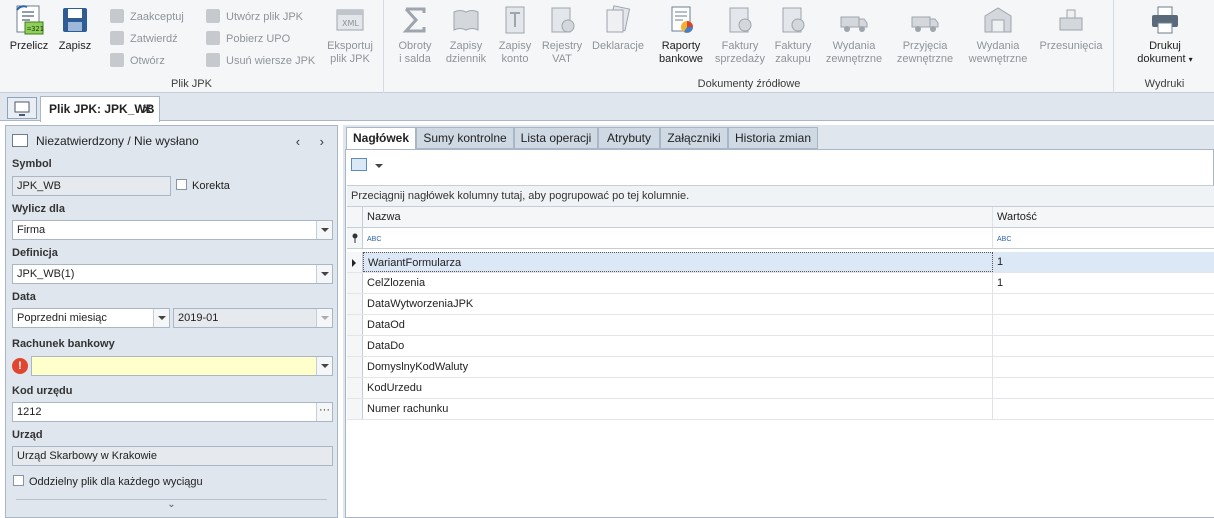  I want to click on zapisy-konto-label-1: Zapisy, so click(515, 46).